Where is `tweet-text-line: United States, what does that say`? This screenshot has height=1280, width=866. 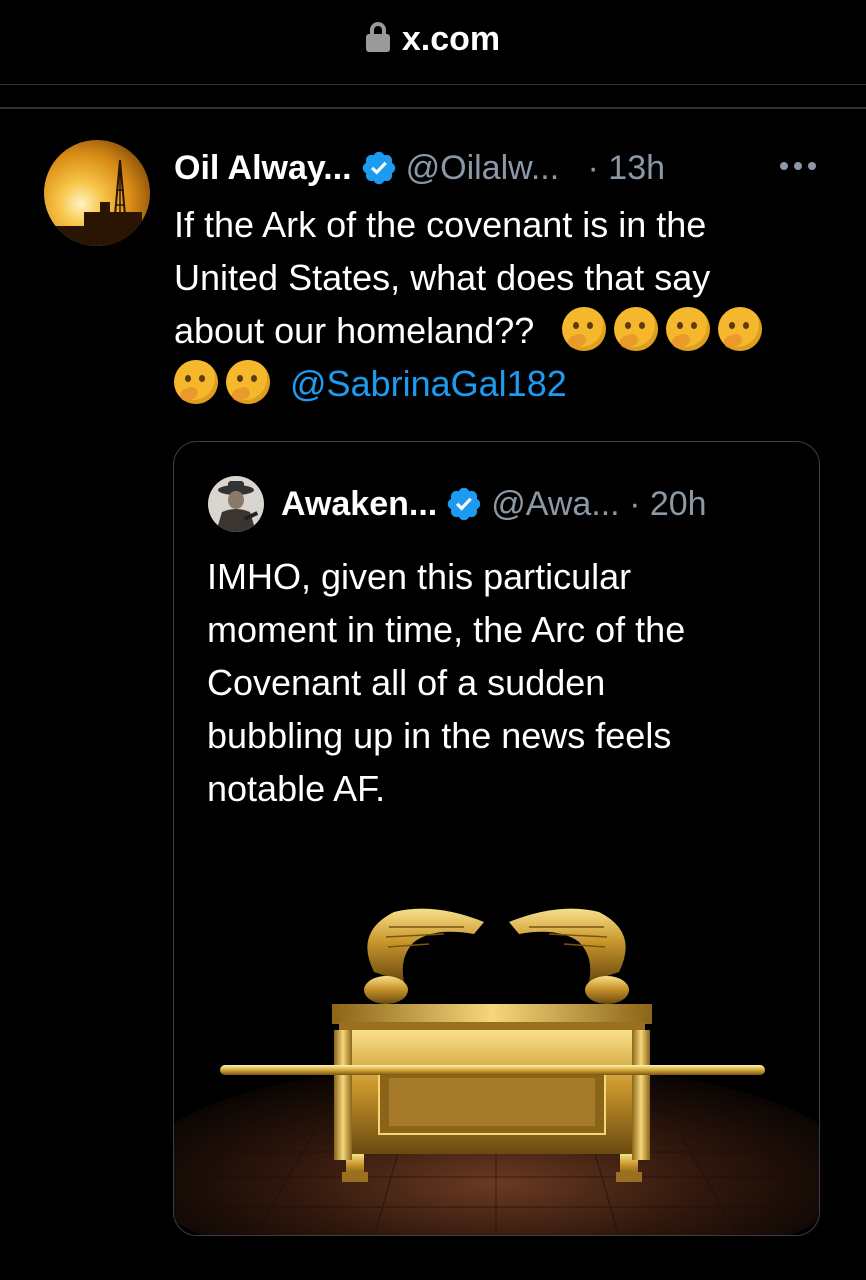
tweet-text-line: United States, what does that say is located at coordinates (442, 277).